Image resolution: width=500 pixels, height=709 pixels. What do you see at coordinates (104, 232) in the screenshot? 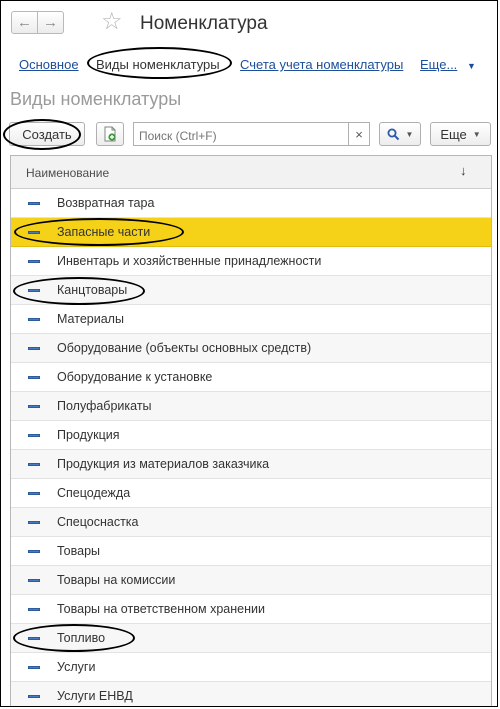
I see `row-label: Запасные части` at bounding box center [104, 232].